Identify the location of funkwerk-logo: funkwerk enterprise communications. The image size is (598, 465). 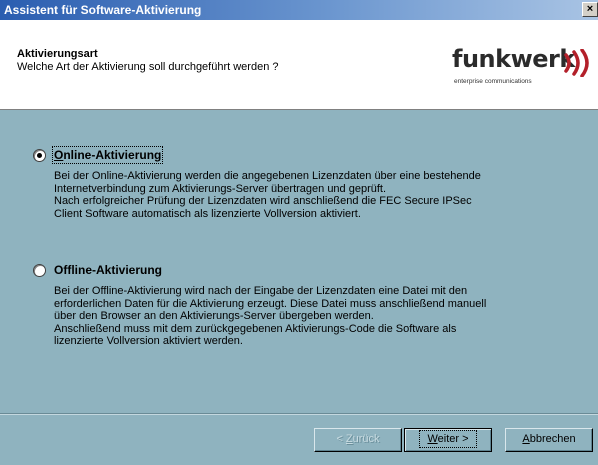
(524, 70).